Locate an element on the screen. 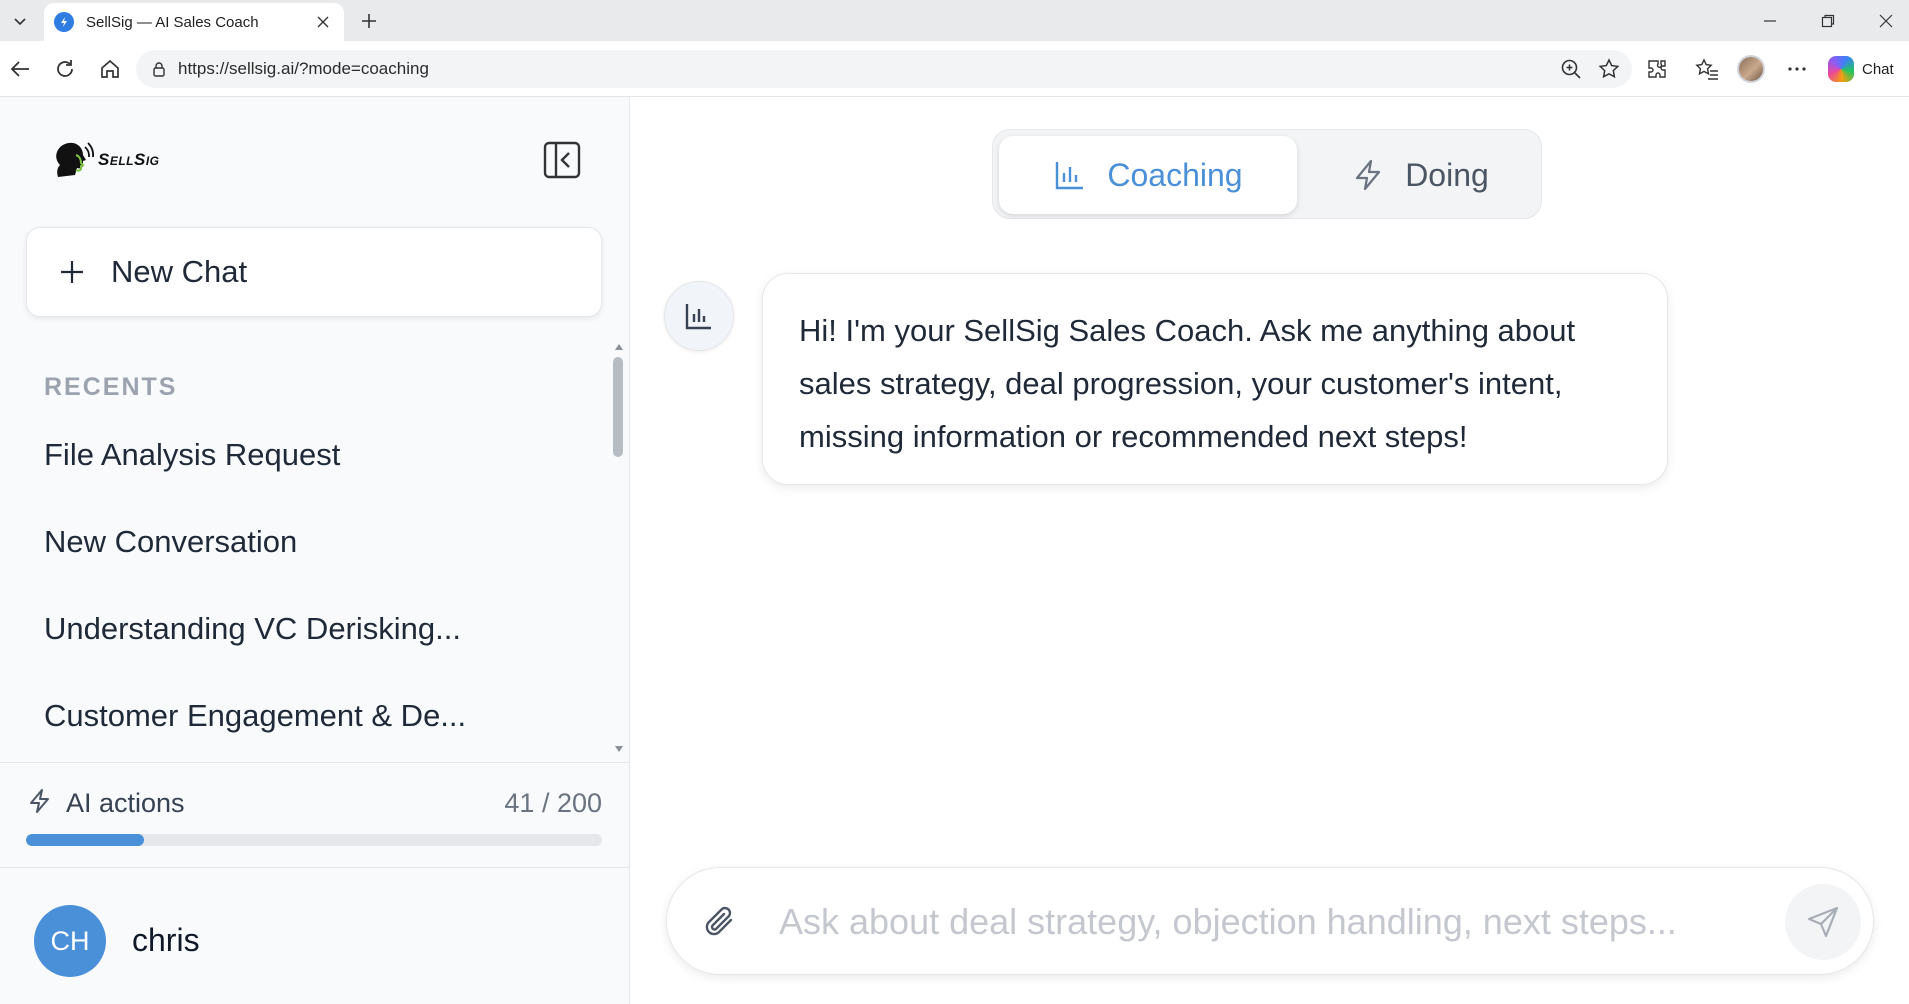 The width and height of the screenshot is (1909, 1004). tab-list-dropdown-button is located at coordinates (20, 21).